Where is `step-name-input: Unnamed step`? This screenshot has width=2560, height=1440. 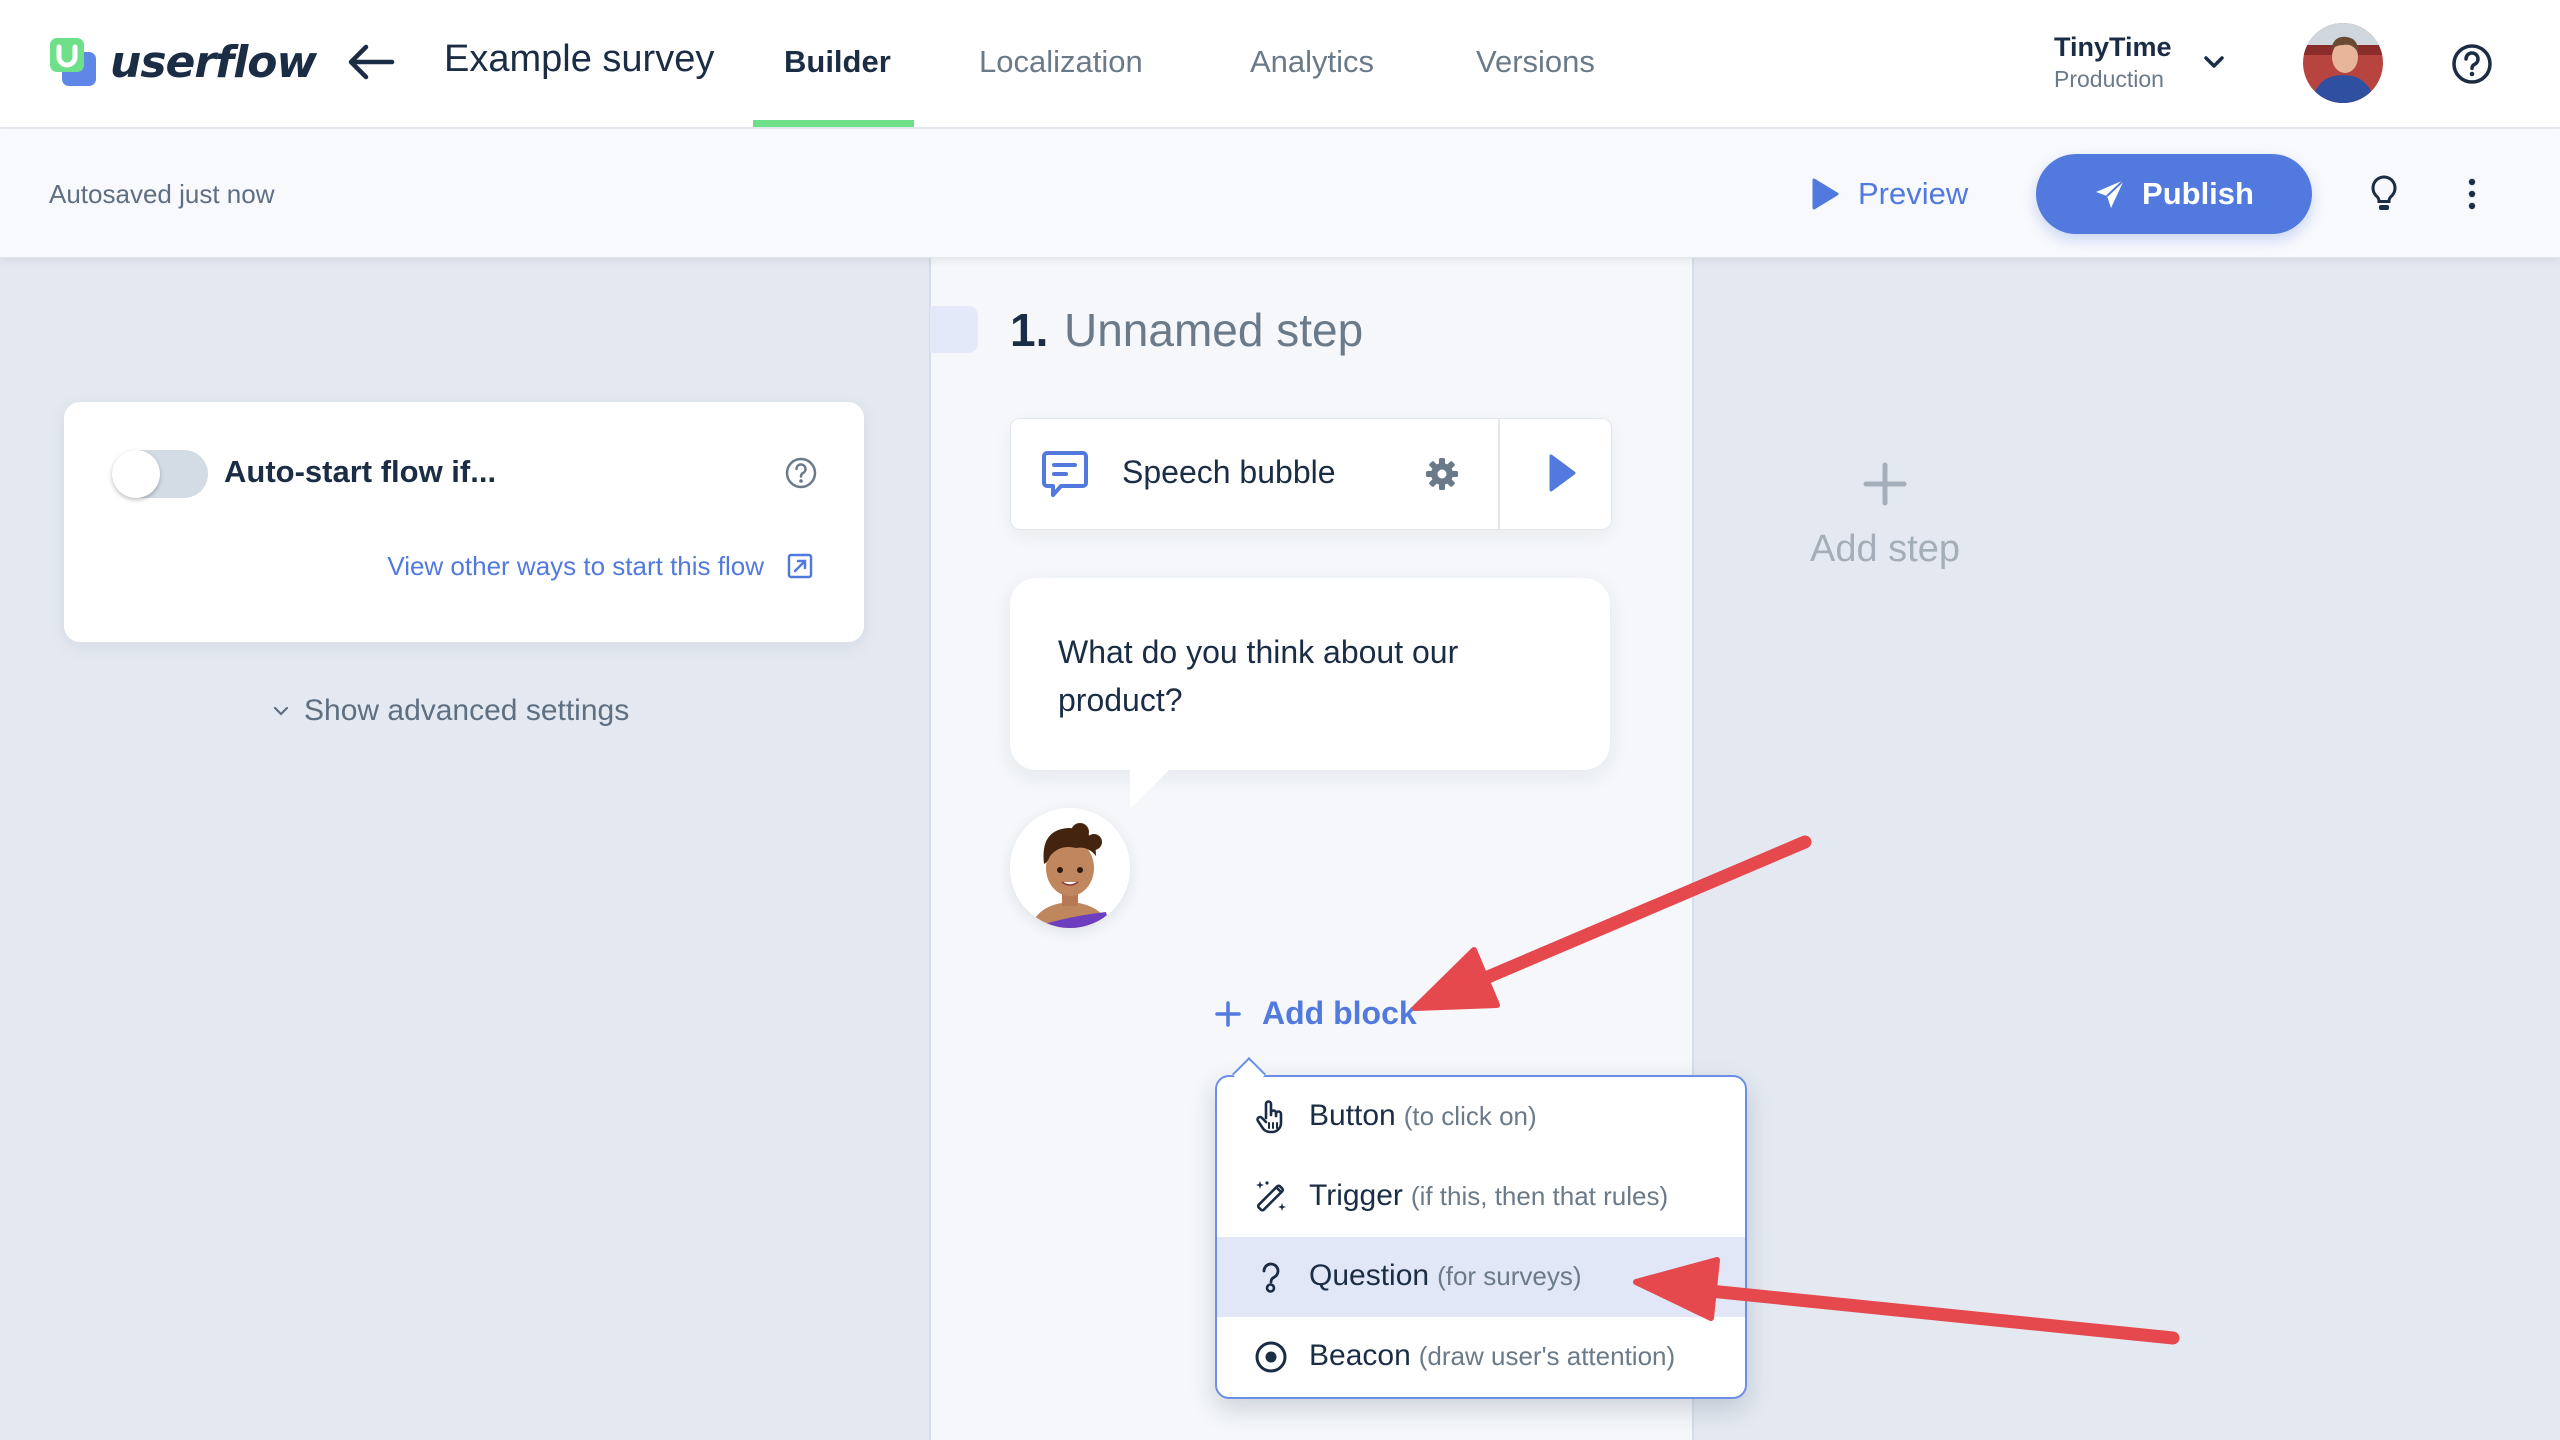 step-name-input: Unnamed step is located at coordinates (1213, 330).